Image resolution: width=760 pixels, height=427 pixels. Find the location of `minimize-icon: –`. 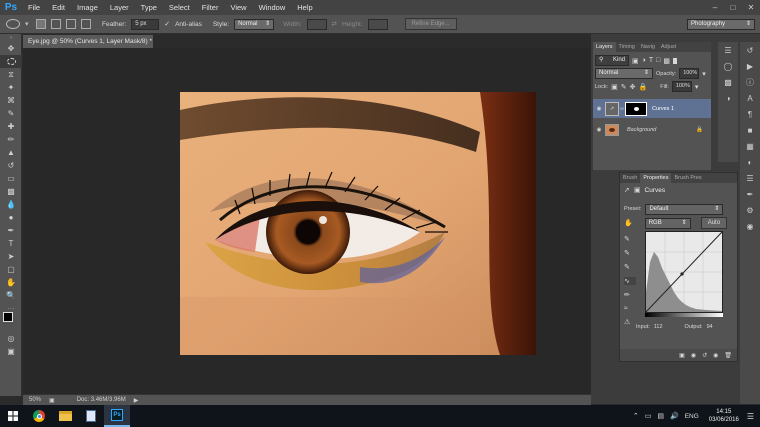

minimize-icon: – is located at coordinates (715, 7).